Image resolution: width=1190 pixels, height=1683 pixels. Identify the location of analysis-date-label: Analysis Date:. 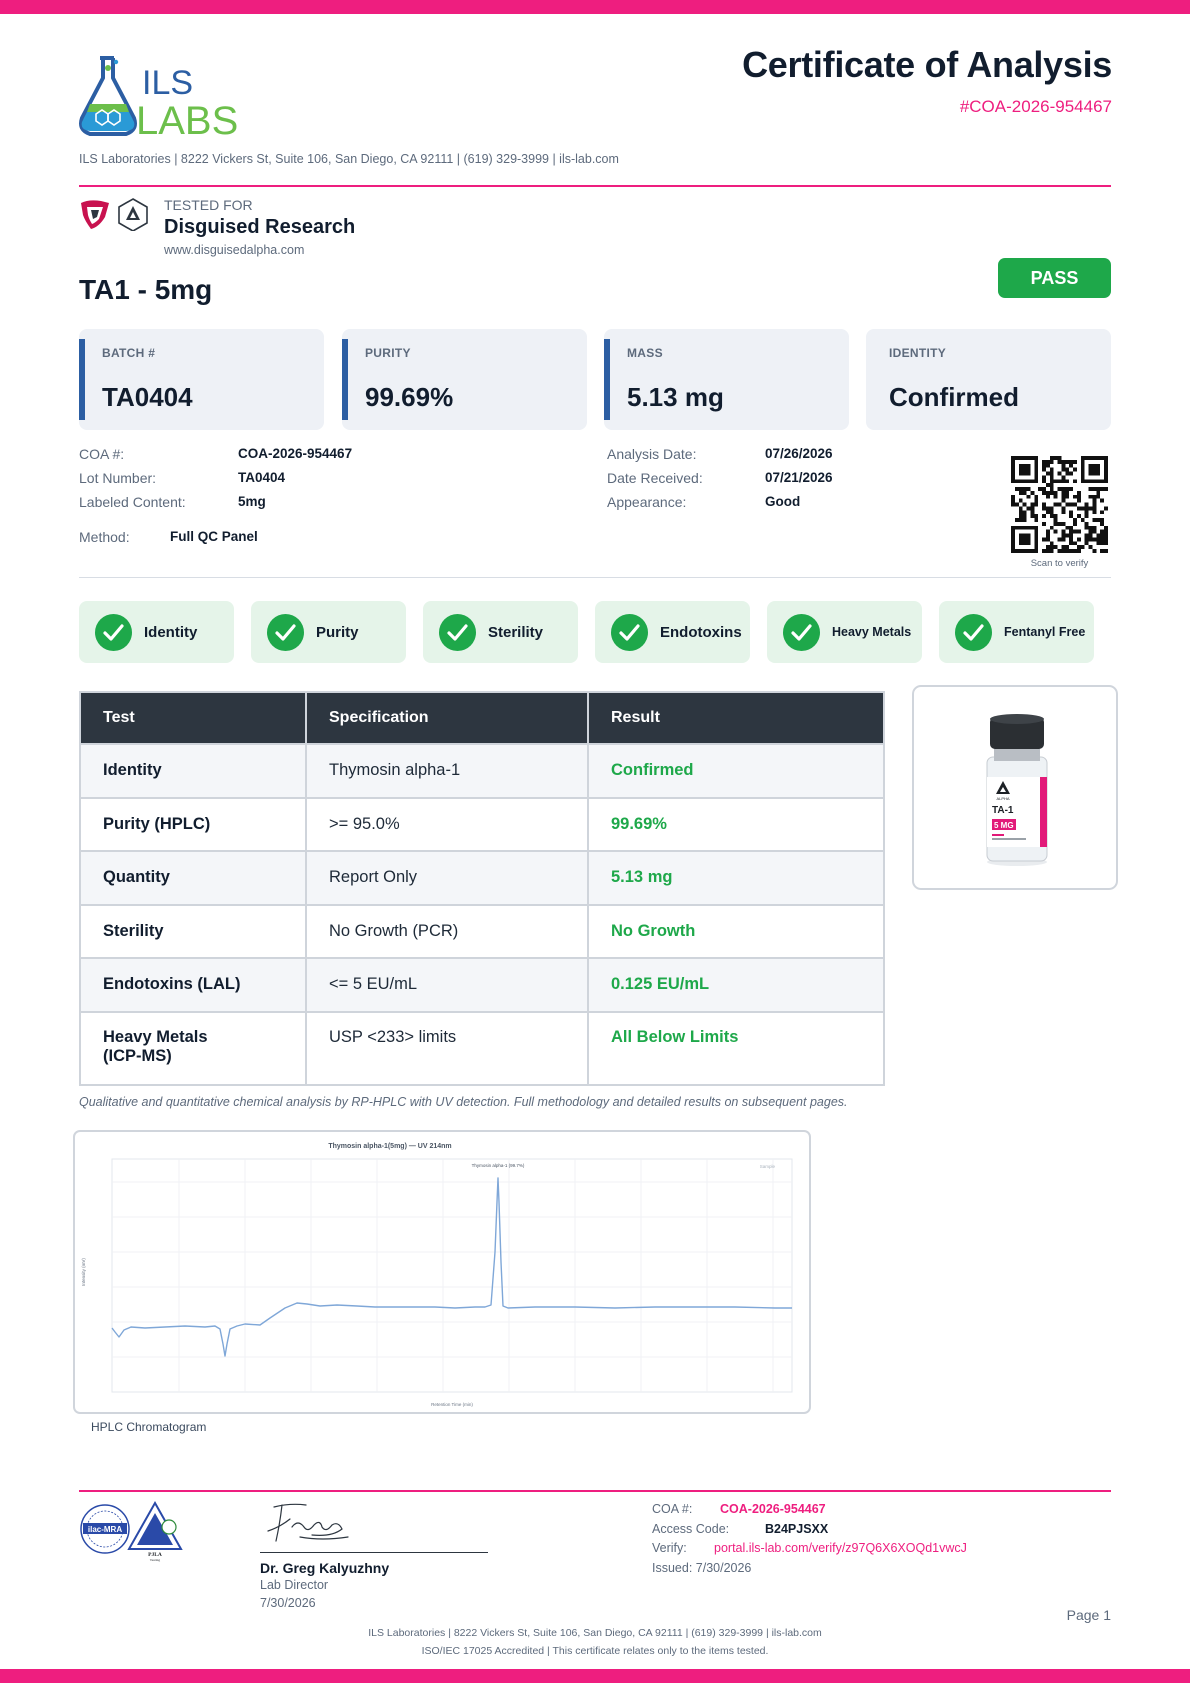
(652, 454).